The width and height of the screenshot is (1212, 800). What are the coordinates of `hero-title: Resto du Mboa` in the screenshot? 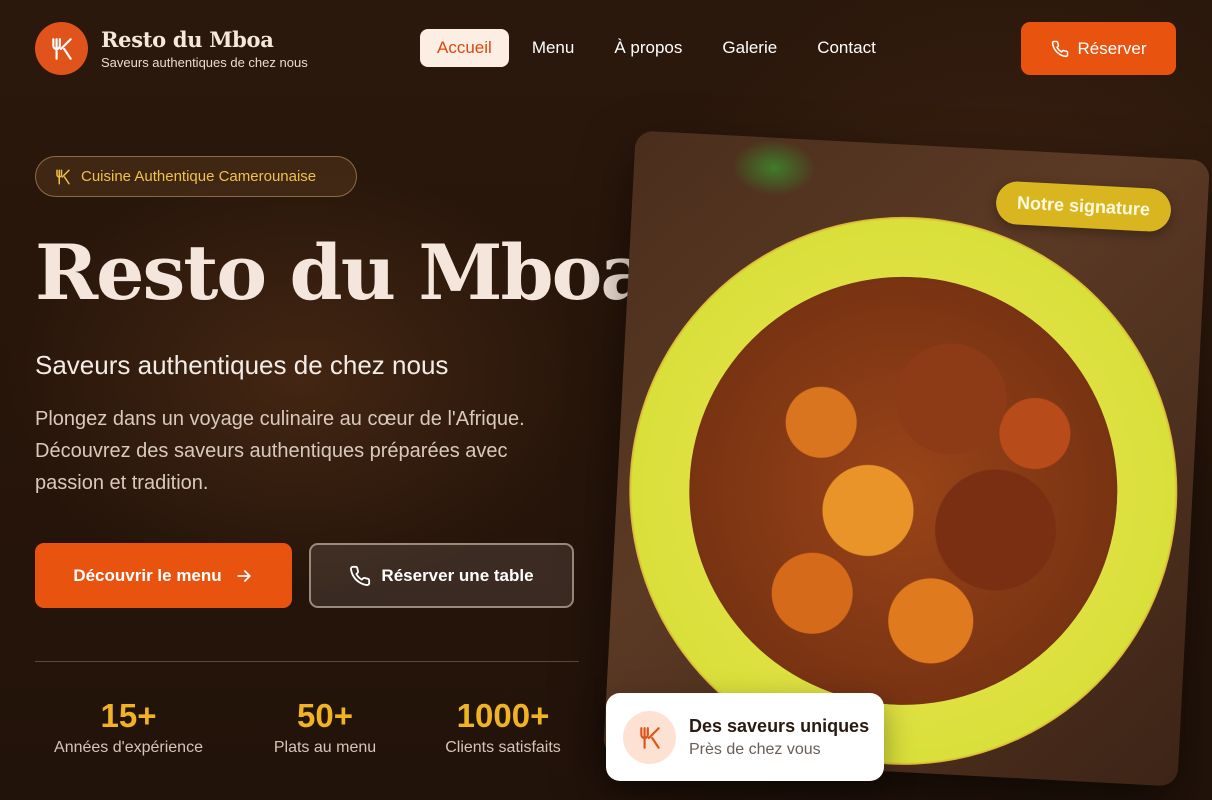 It's located at (342, 272).